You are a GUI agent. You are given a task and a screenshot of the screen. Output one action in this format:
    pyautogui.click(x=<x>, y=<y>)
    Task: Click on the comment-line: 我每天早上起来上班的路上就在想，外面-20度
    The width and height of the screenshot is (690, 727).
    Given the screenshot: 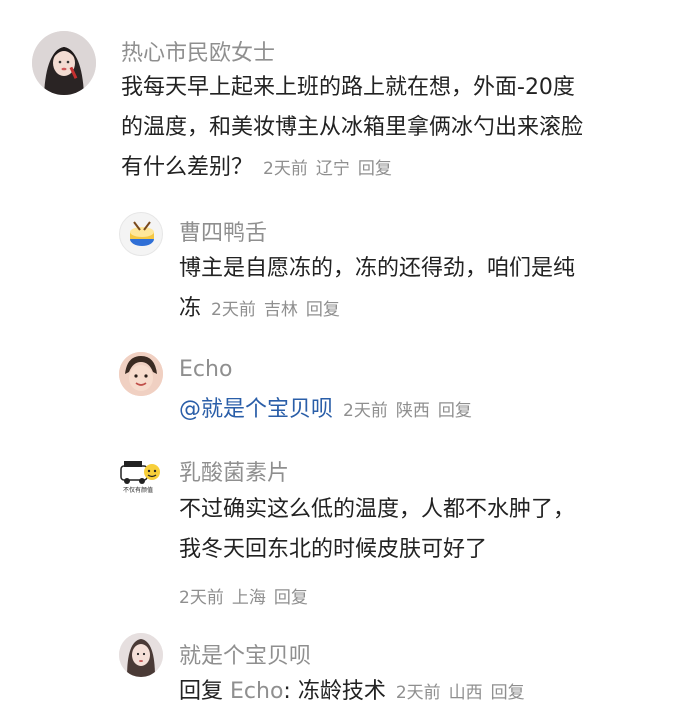 What is the action you would take?
    pyautogui.click(x=348, y=87)
    